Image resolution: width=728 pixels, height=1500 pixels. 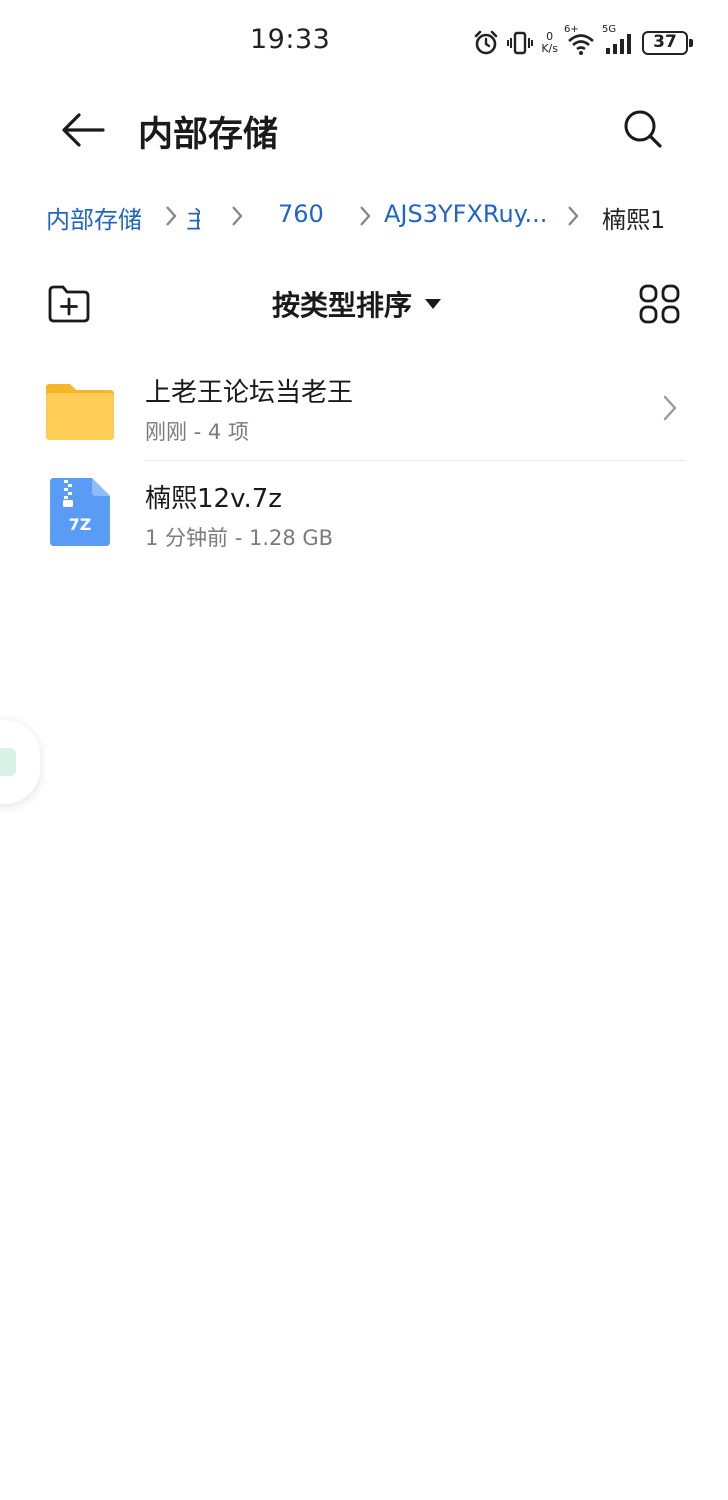 What do you see at coordinates (239, 538) in the screenshot?
I see `file-meta: 1 分钟前 - 1.28 GB` at bounding box center [239, 538].